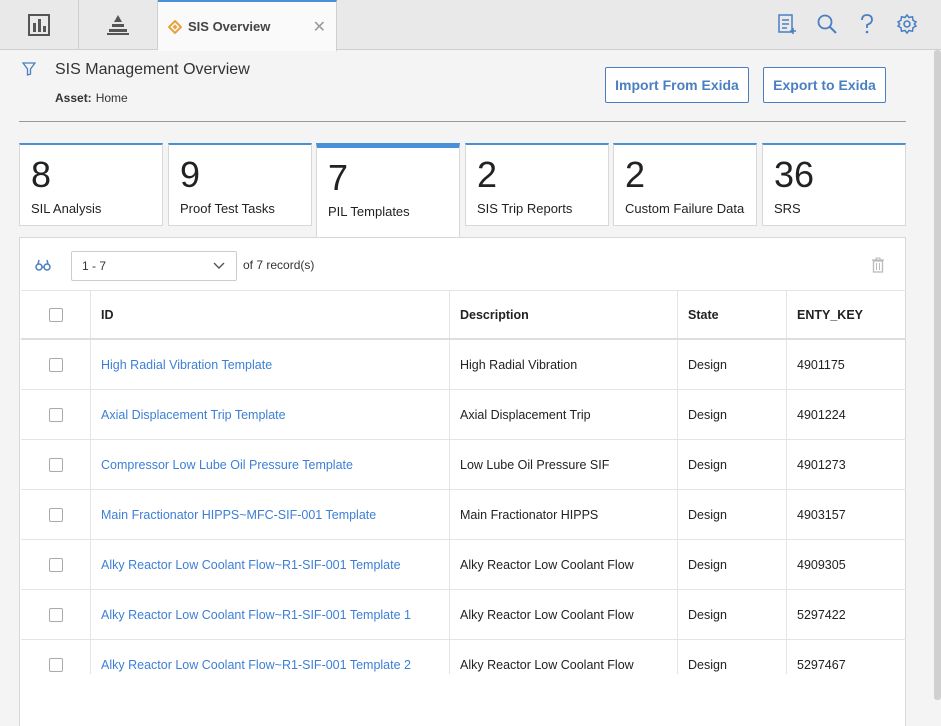 The height and width of the screenshot is (726, 941). Describe the element at coordinates (470, 25) in the screenshot. I see `top-tab-bar: SIS Overview ✕` at that location.